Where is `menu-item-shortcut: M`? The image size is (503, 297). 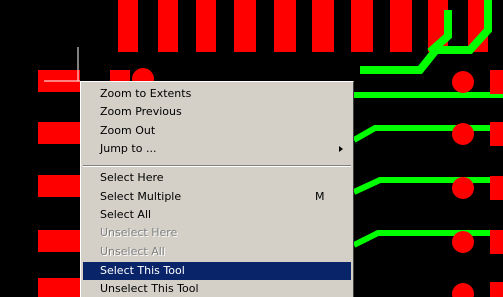
menu-item-shortcut: M is located at coordinates (320, 196).